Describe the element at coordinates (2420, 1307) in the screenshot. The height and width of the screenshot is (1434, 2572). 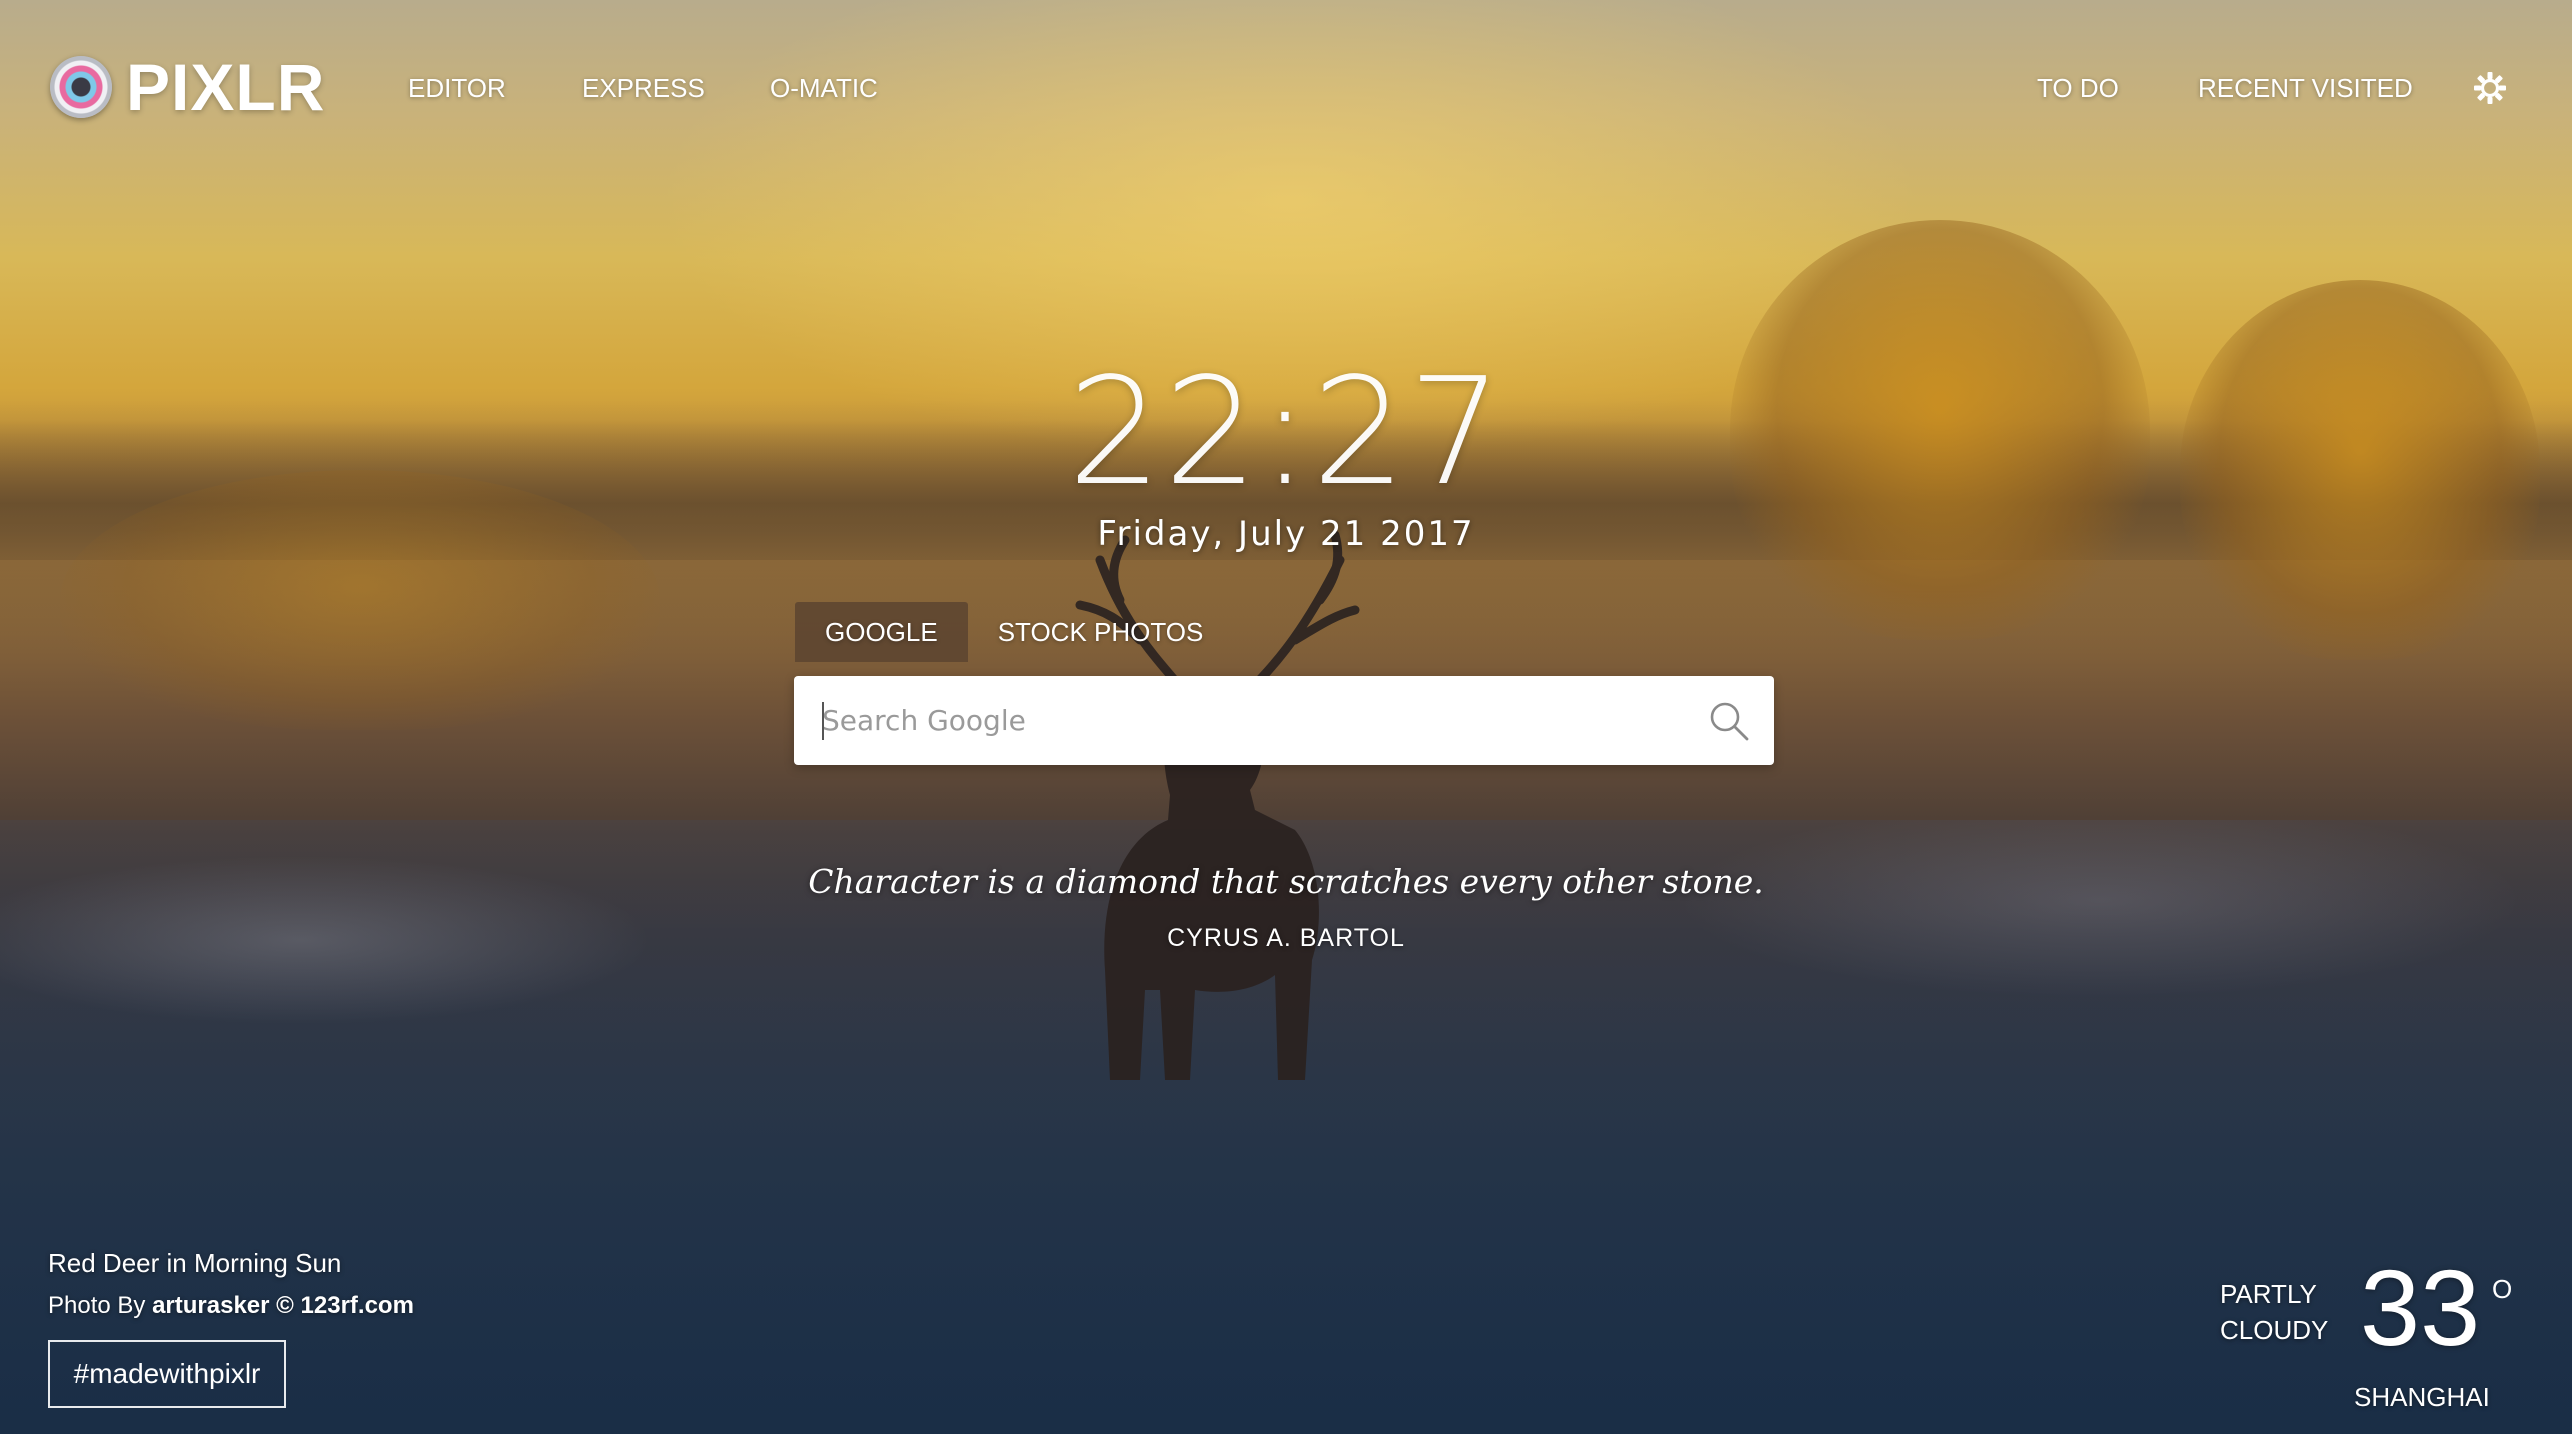
I see `weather-temperature: 33` at that location.